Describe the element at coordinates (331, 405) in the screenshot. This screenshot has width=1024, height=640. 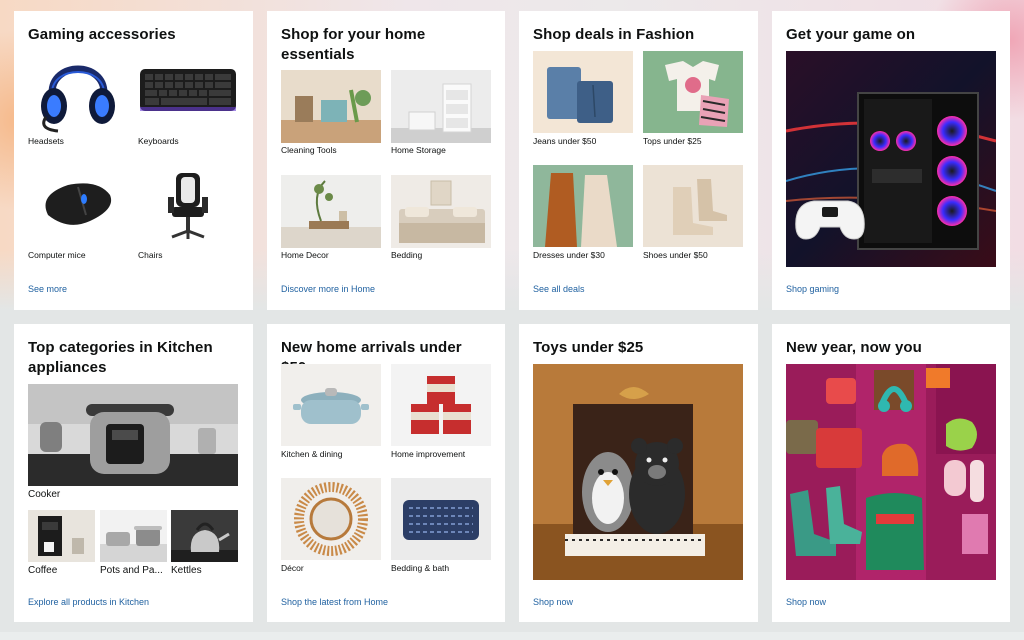
I see `dutch-oven-image` at that location.